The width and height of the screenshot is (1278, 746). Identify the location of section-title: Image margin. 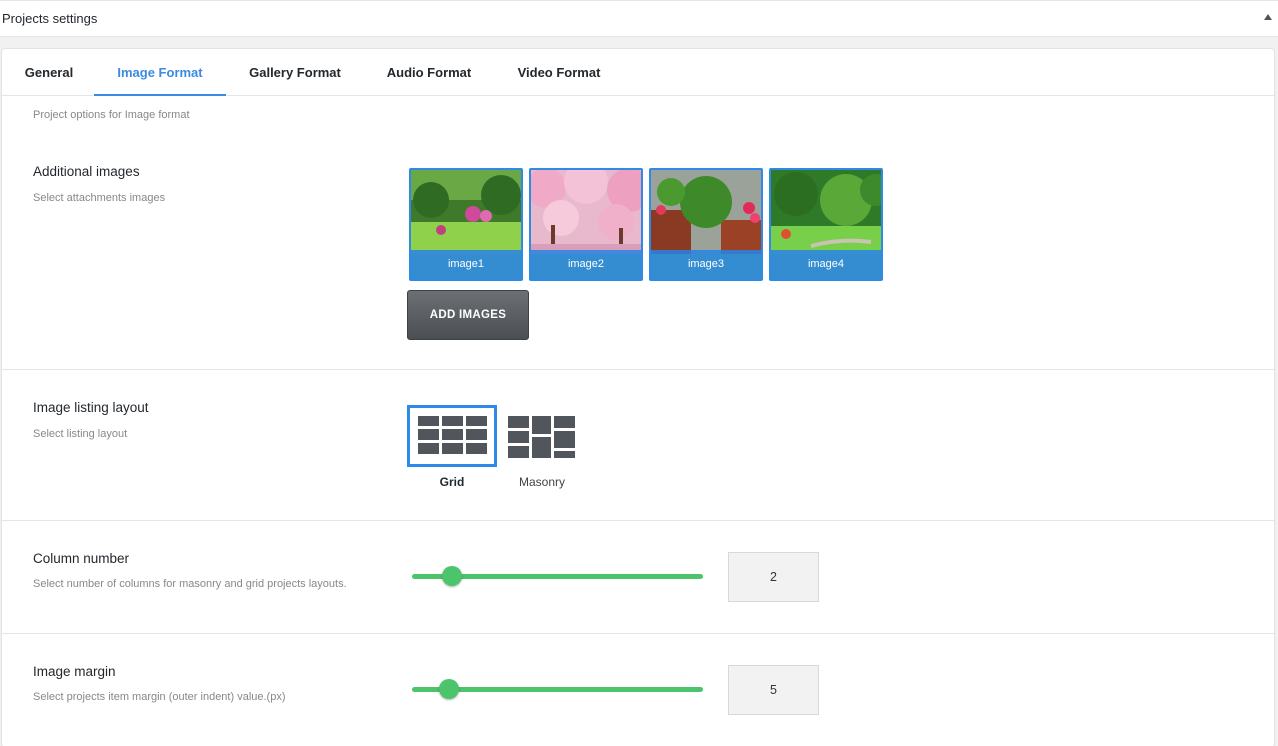
(74, 671).